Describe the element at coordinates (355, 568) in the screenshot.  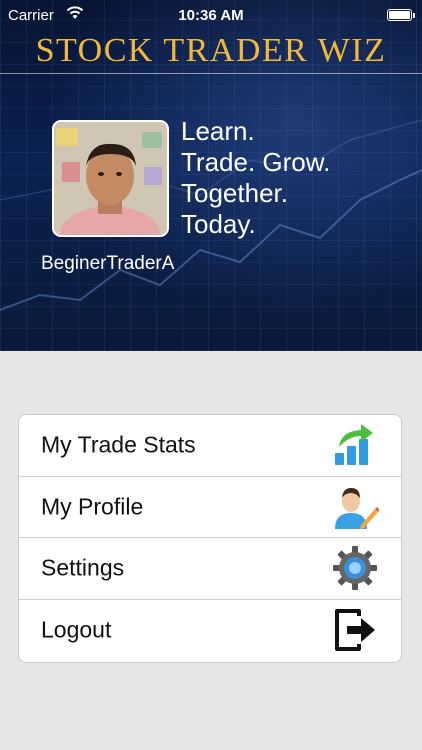
I see `gear-icon` at that location.